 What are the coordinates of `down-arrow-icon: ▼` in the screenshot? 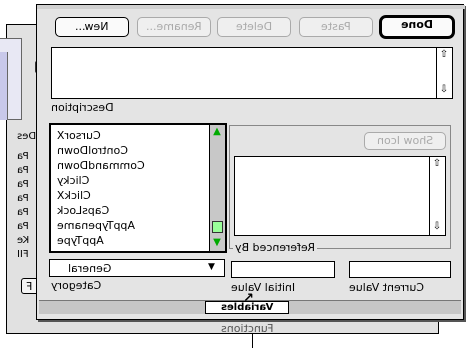 It's located at (217, 243).